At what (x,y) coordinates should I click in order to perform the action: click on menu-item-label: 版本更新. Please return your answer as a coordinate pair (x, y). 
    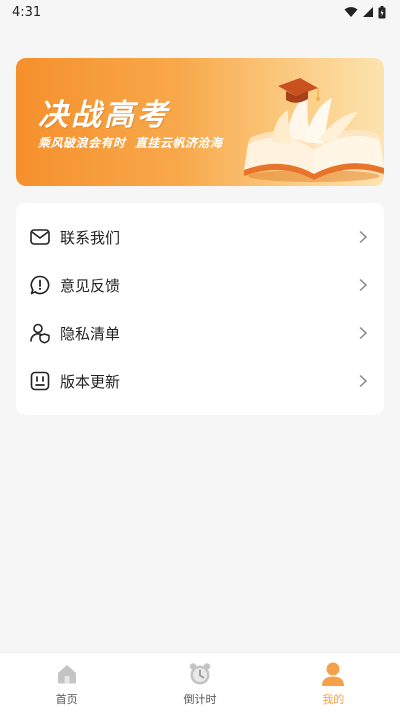
    Looking at the image, I should click on (90, 381).